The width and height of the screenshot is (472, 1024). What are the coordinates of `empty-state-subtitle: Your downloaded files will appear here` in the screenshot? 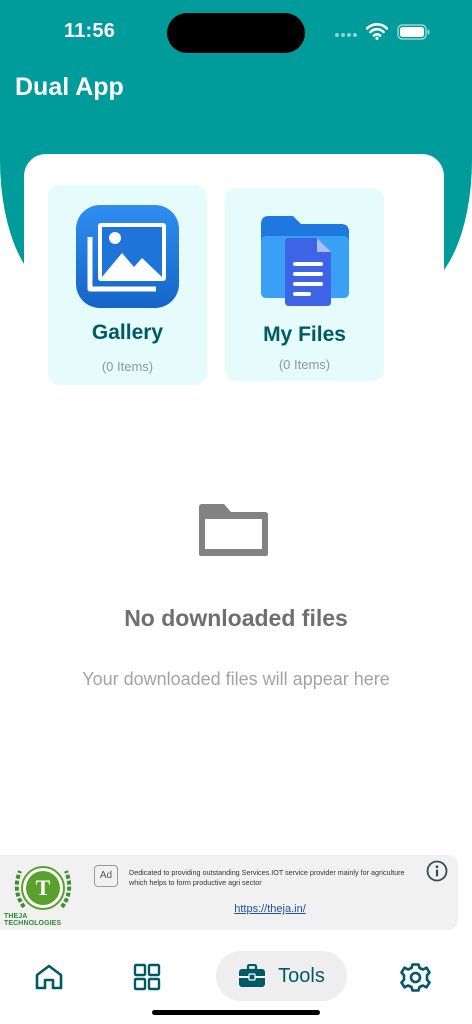 It's located at (236, 679).